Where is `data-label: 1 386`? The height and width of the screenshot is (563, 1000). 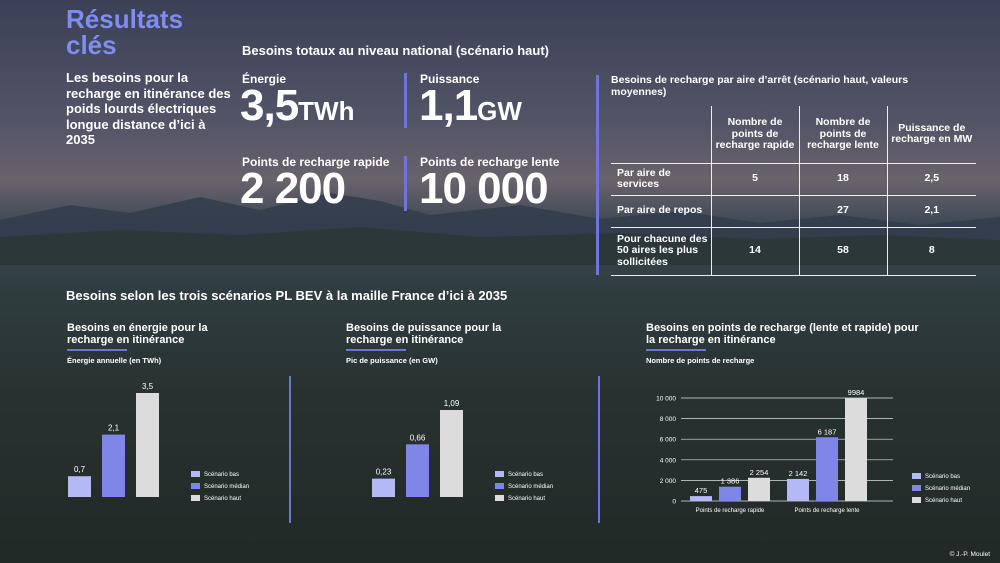 data-label: 1 386 is located at coordinates (730, 481).